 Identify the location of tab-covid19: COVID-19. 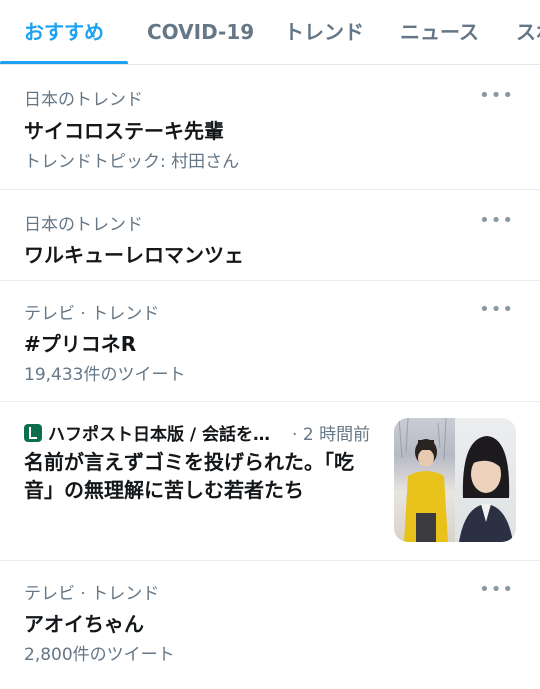
(200, 32).